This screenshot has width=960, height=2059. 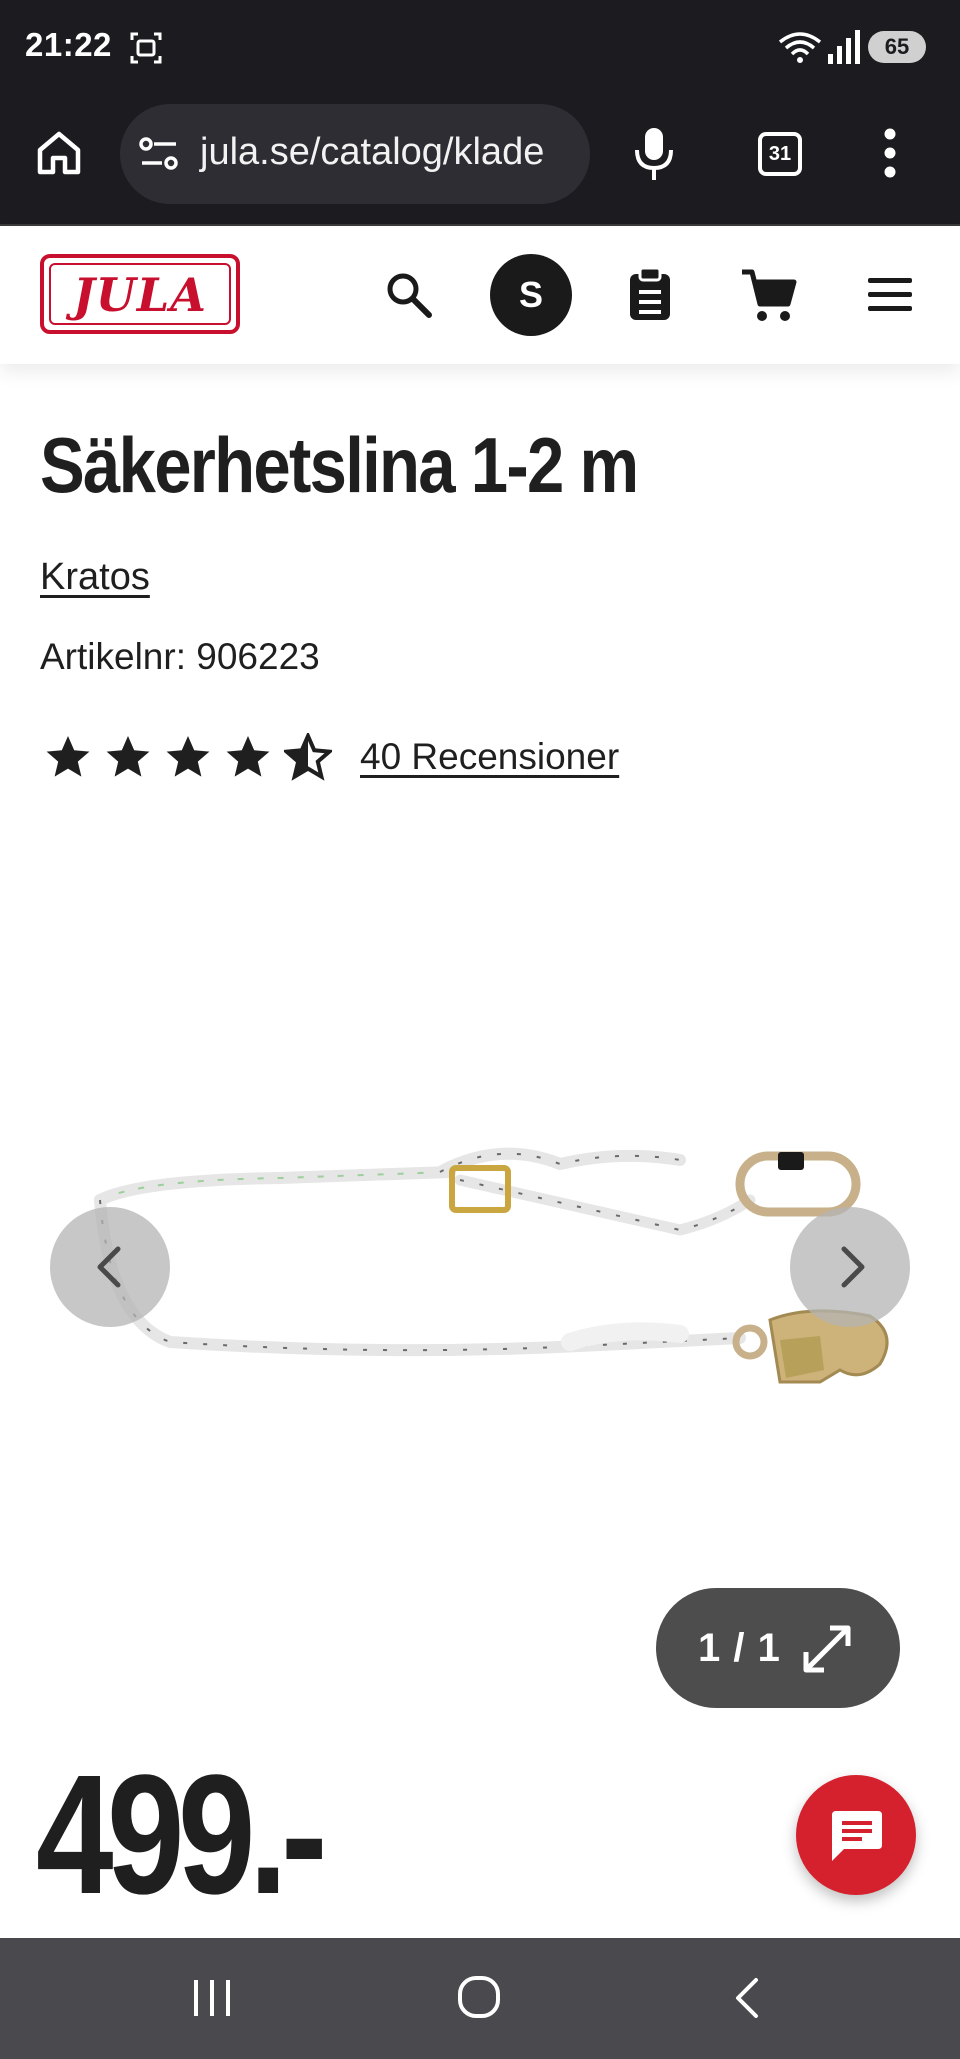 I want to click on home-icon, so click(x=59, y=153).